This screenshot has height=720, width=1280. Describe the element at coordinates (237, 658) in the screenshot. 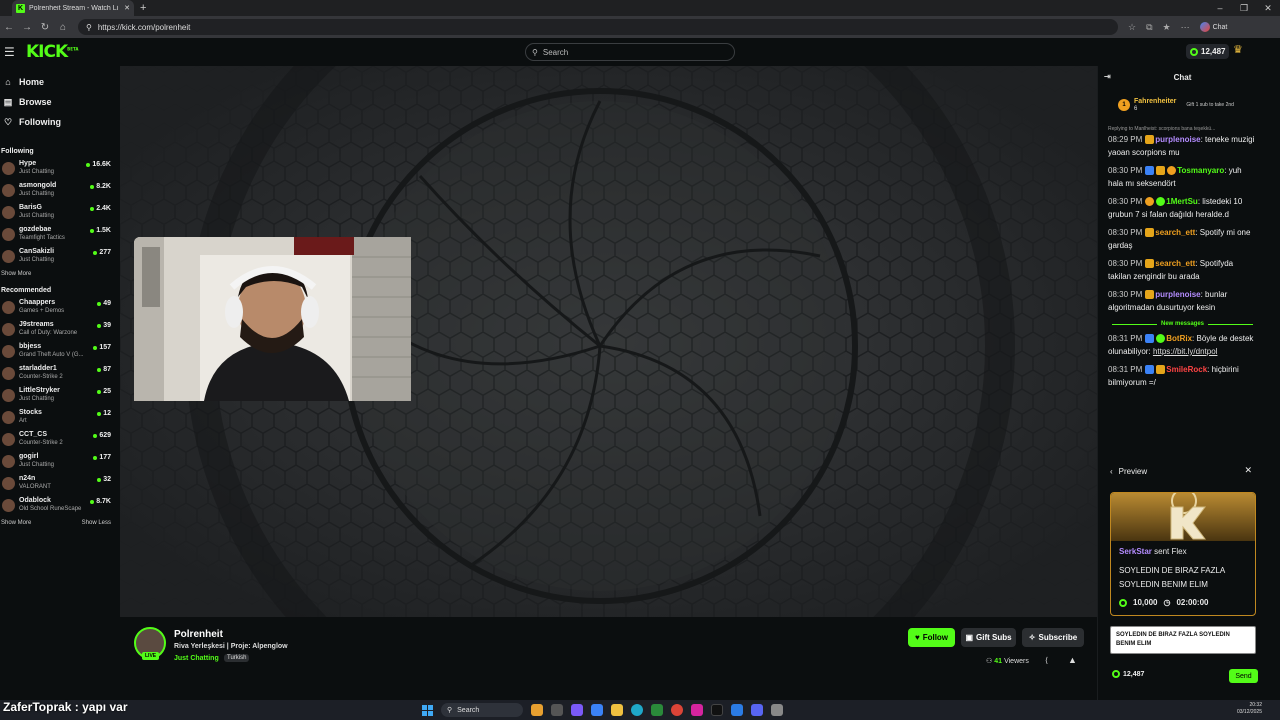

I see `stream-tag: Turkish` at that location.